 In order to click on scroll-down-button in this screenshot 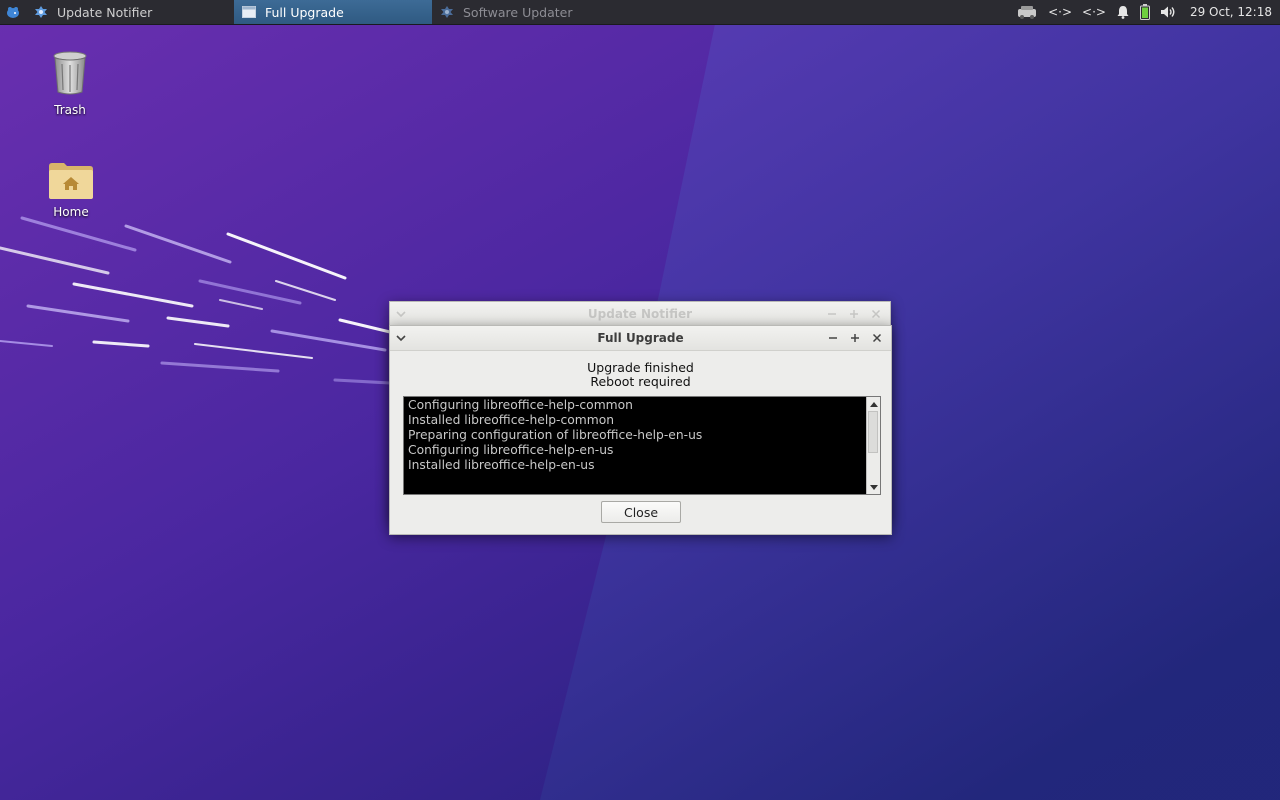, I will do `click(873, 487)`.